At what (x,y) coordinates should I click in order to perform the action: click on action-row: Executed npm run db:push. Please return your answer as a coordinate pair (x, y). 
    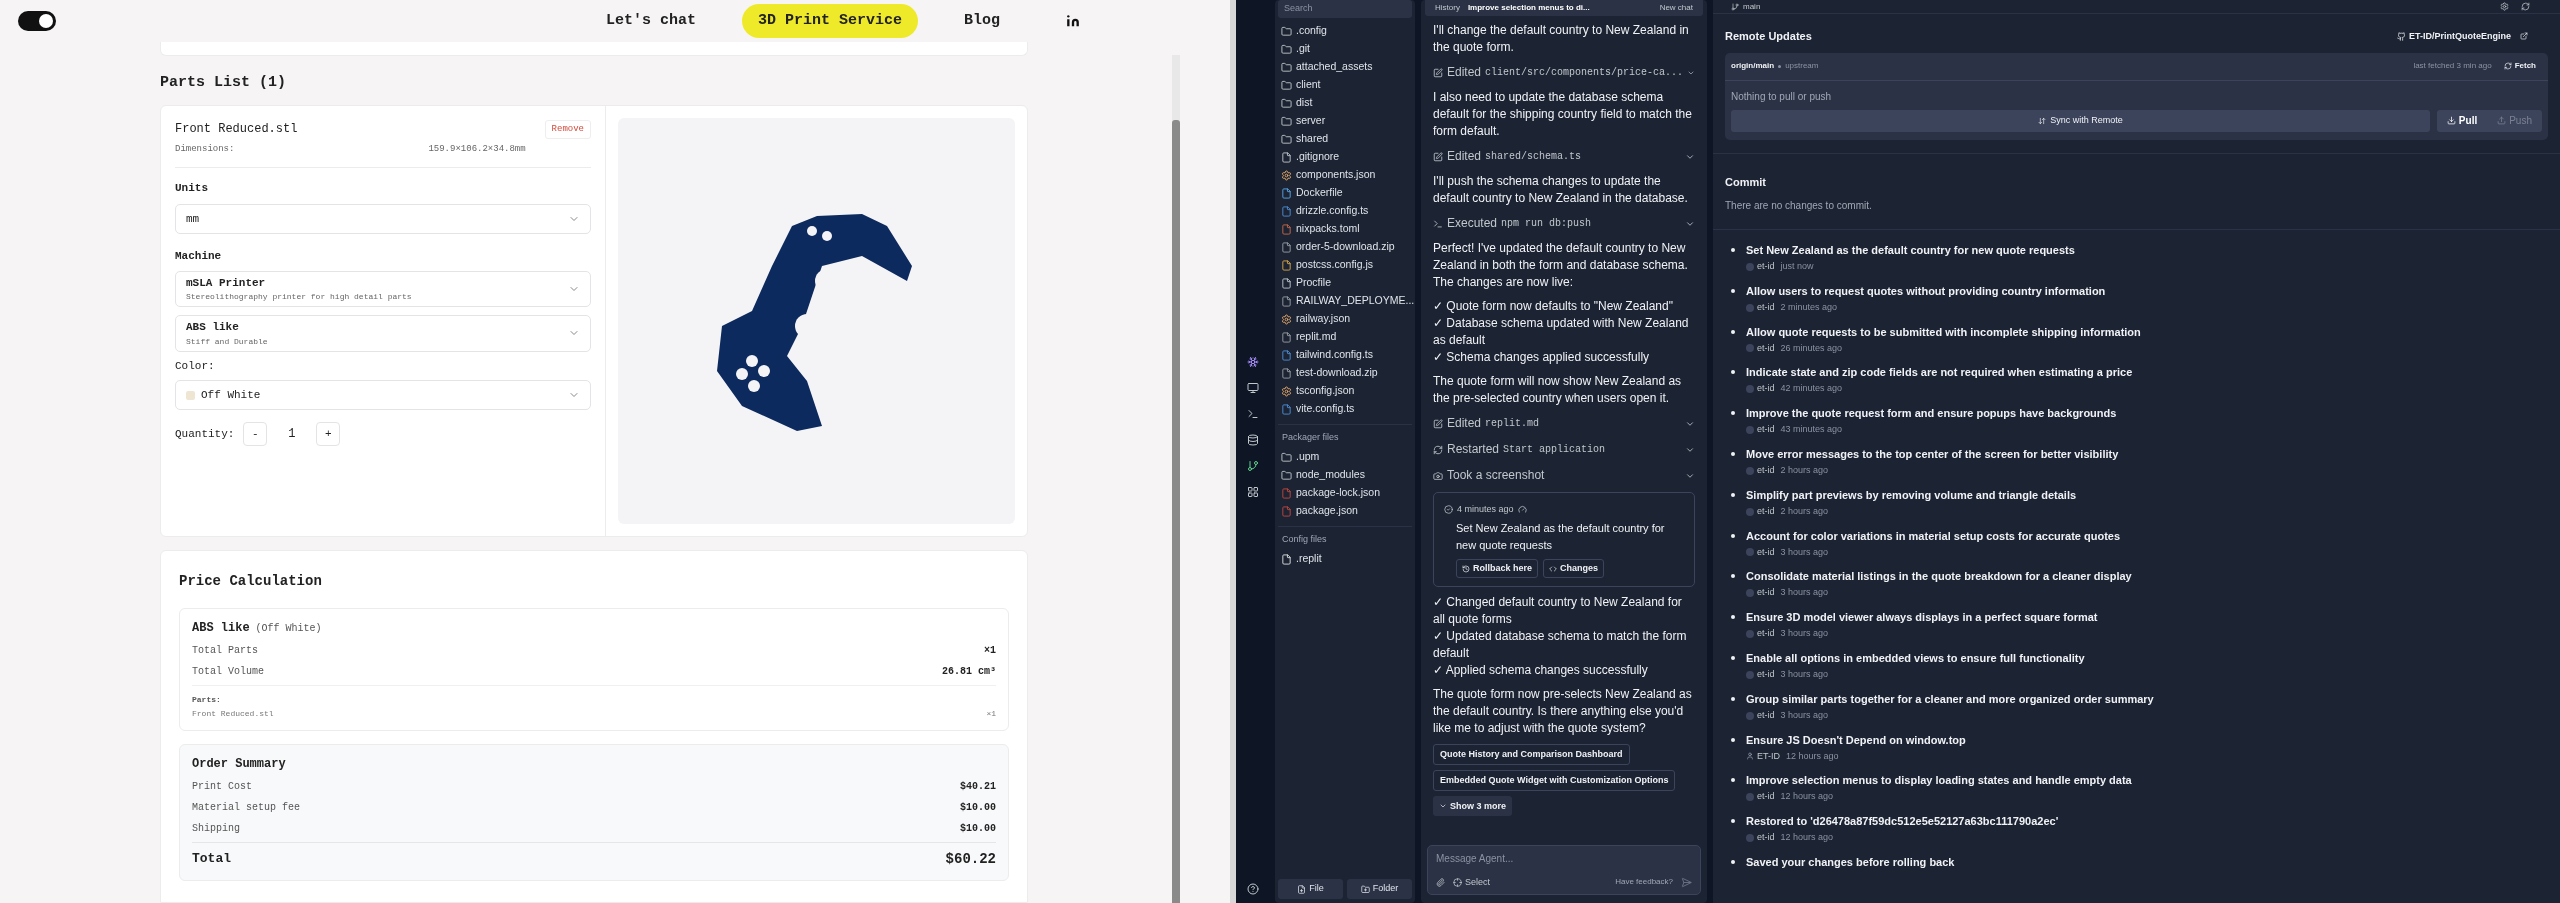
    Looking at the image, I should click on (1564, 223).